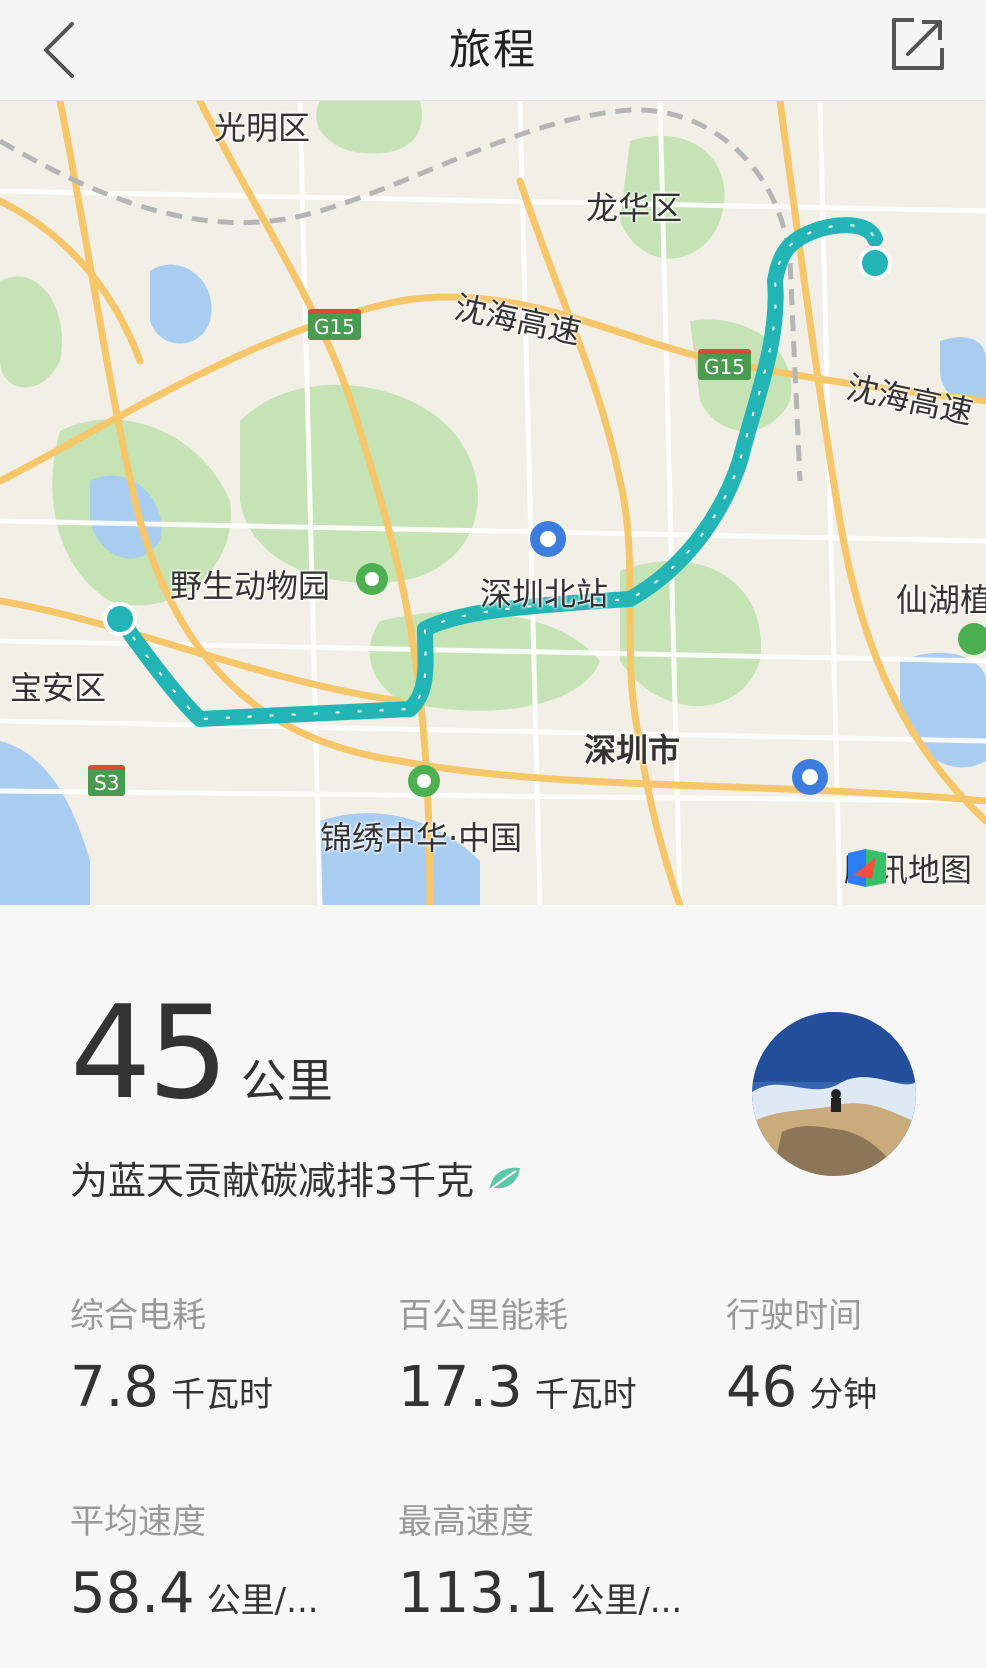 The image size is (986, 1668). I want to click on map-label-longhua: 龙华区, so click(634, 208).